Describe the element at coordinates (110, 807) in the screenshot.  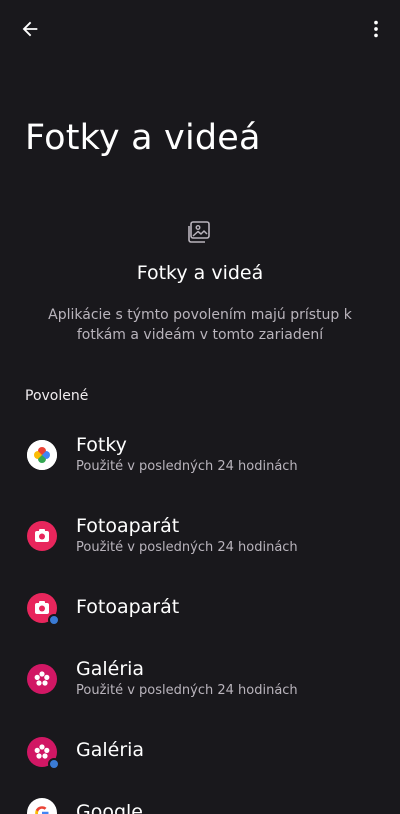
I see `app-name: Google` at that location.